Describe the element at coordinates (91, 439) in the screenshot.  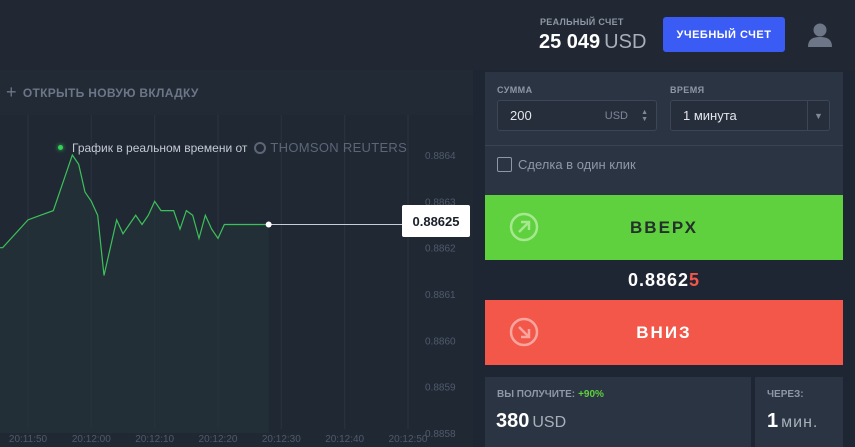
I see `x-tick-label: 20:12:00` at that location.